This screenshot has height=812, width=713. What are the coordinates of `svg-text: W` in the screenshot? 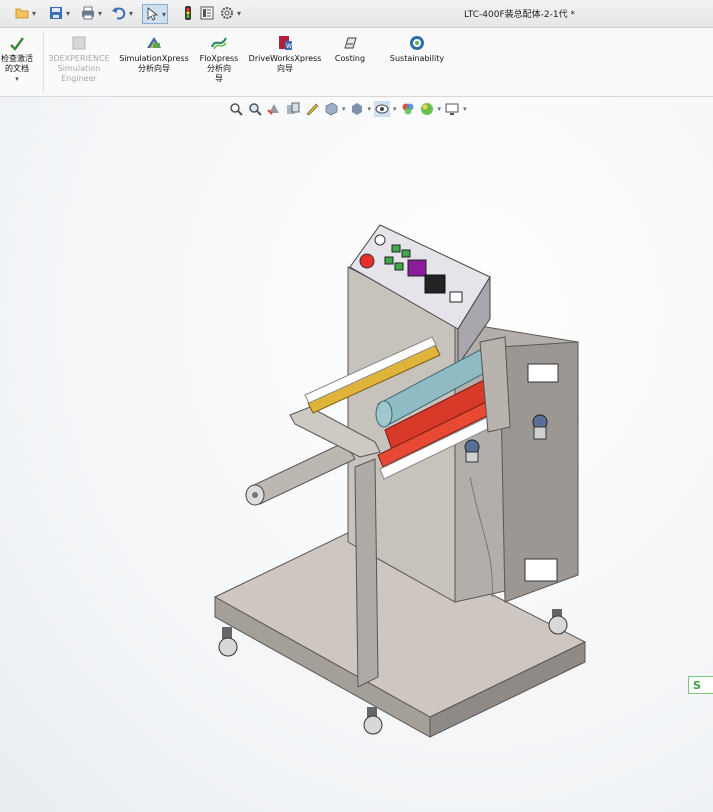 It's located at (289, 46).